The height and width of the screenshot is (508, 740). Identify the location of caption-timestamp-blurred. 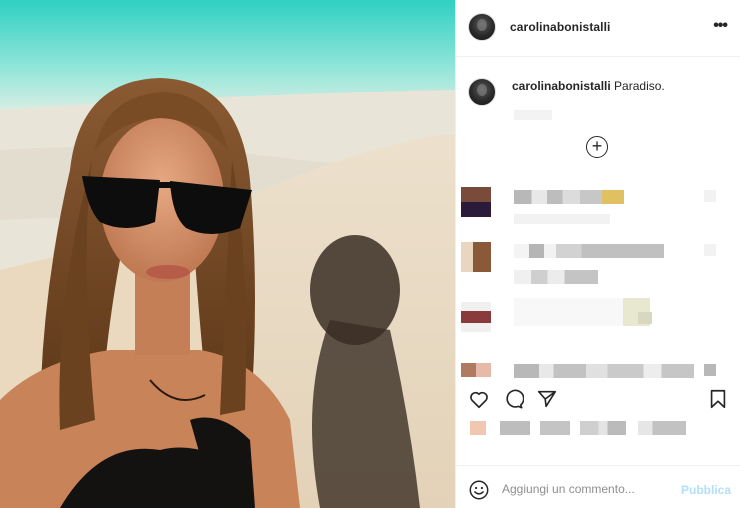
(533, 115).